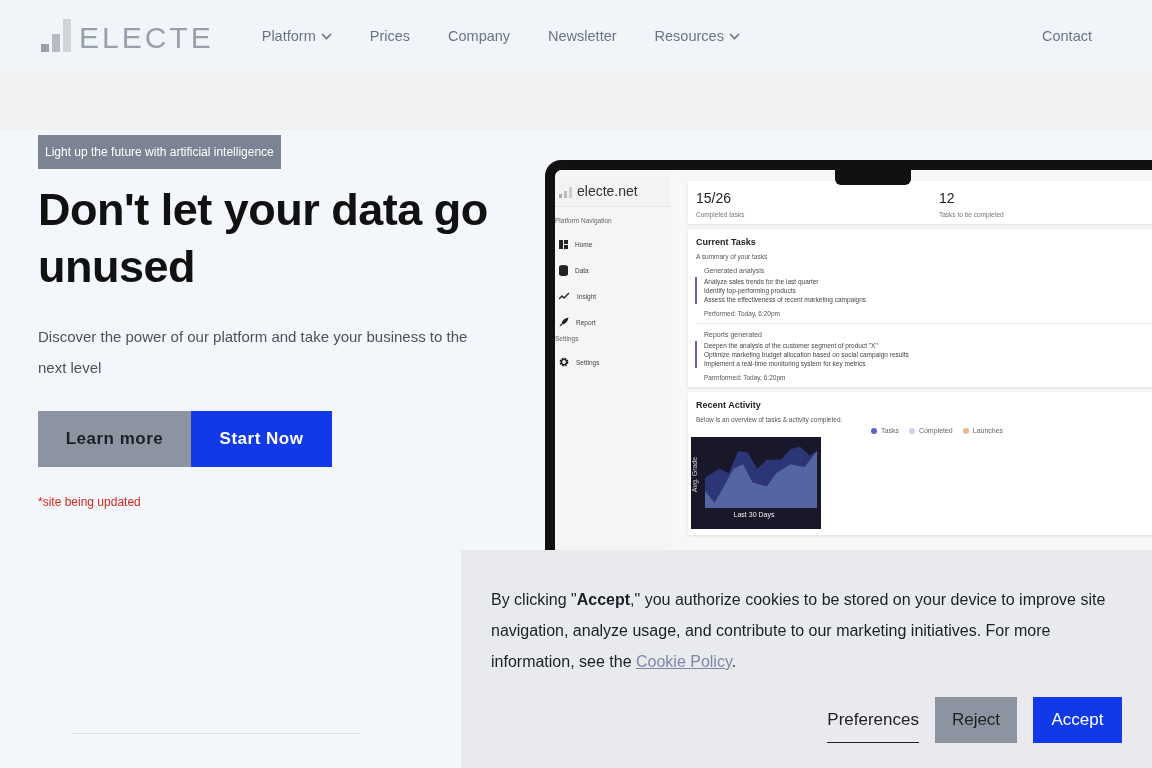 The image size is (1152, 768). I want to click on preferences-button: Preferences, so click(873, 720).